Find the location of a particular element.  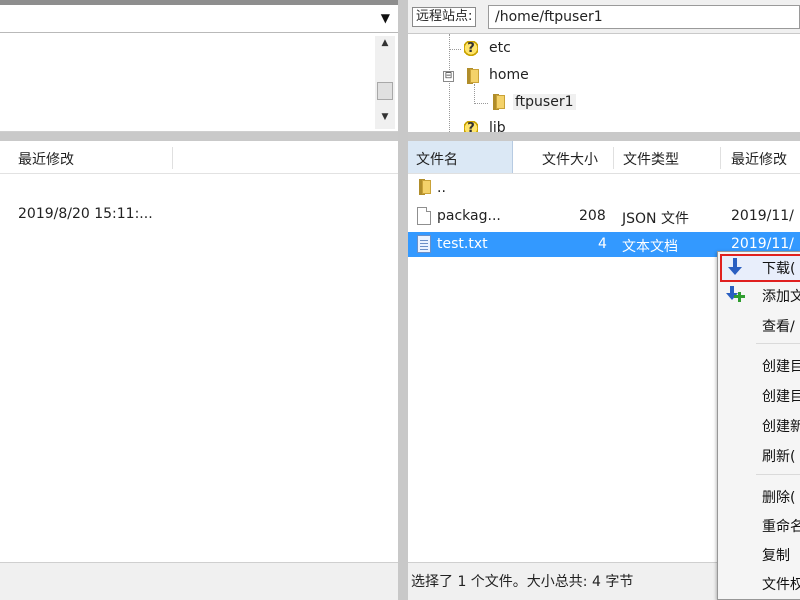

local-file-list-header: 最近修改 is located at coordinates (201, 157).